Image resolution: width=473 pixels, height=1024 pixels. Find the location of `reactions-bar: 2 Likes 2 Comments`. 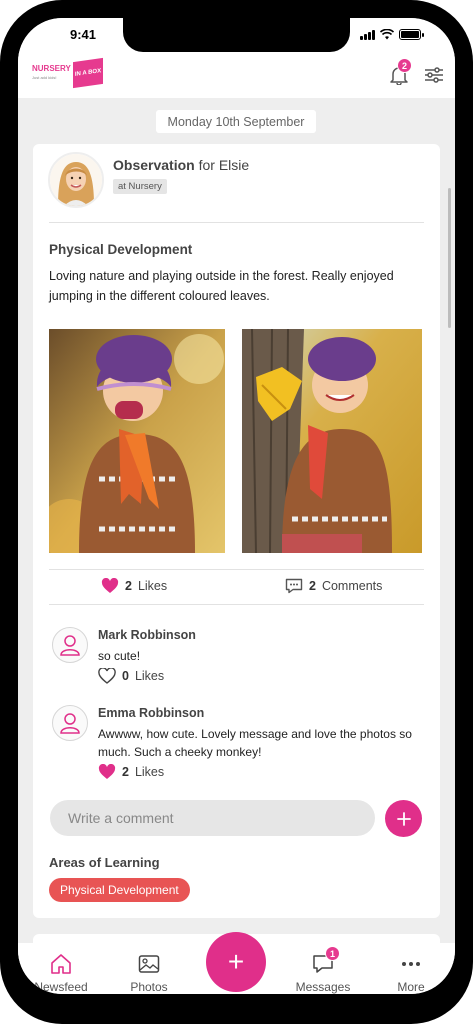

reactions-bar: 2 Likes 2 Comments is located at coordinates (236, 586).